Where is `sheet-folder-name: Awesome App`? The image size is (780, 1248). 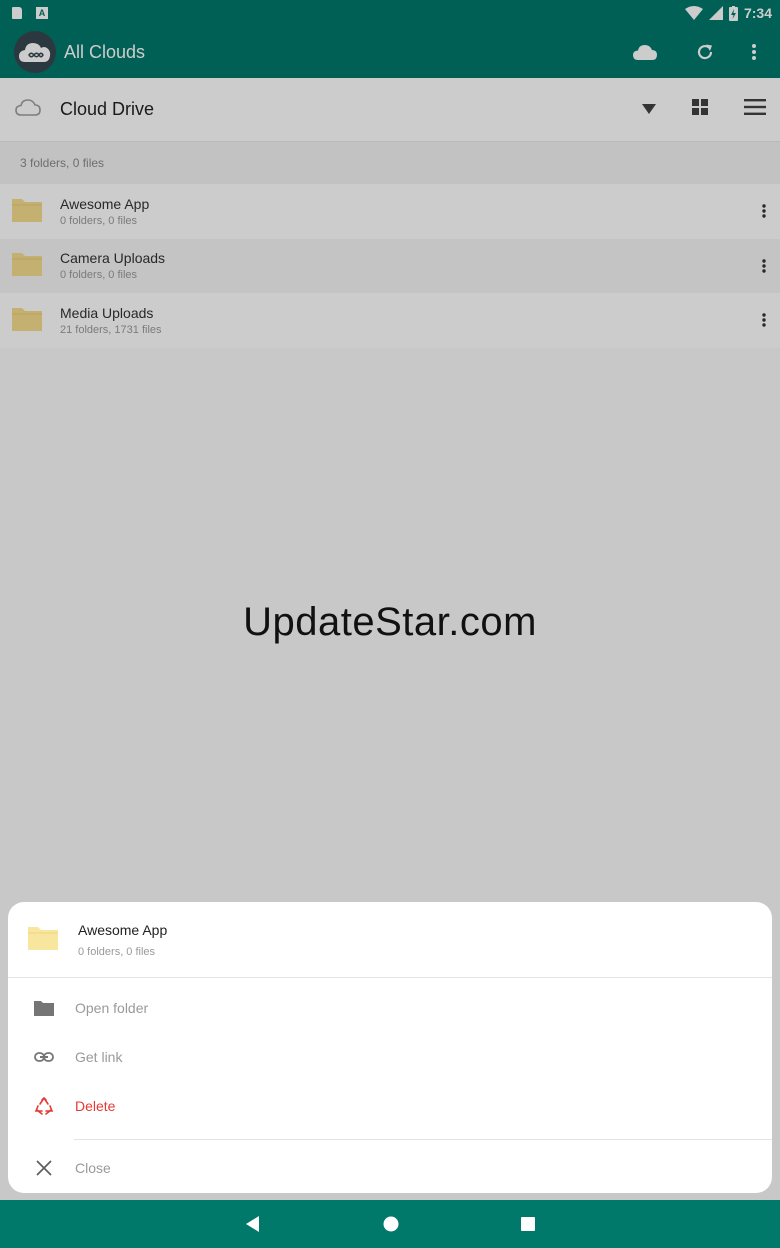
sheet-folder-name: Awesome App is located at coordinates (123, 929).